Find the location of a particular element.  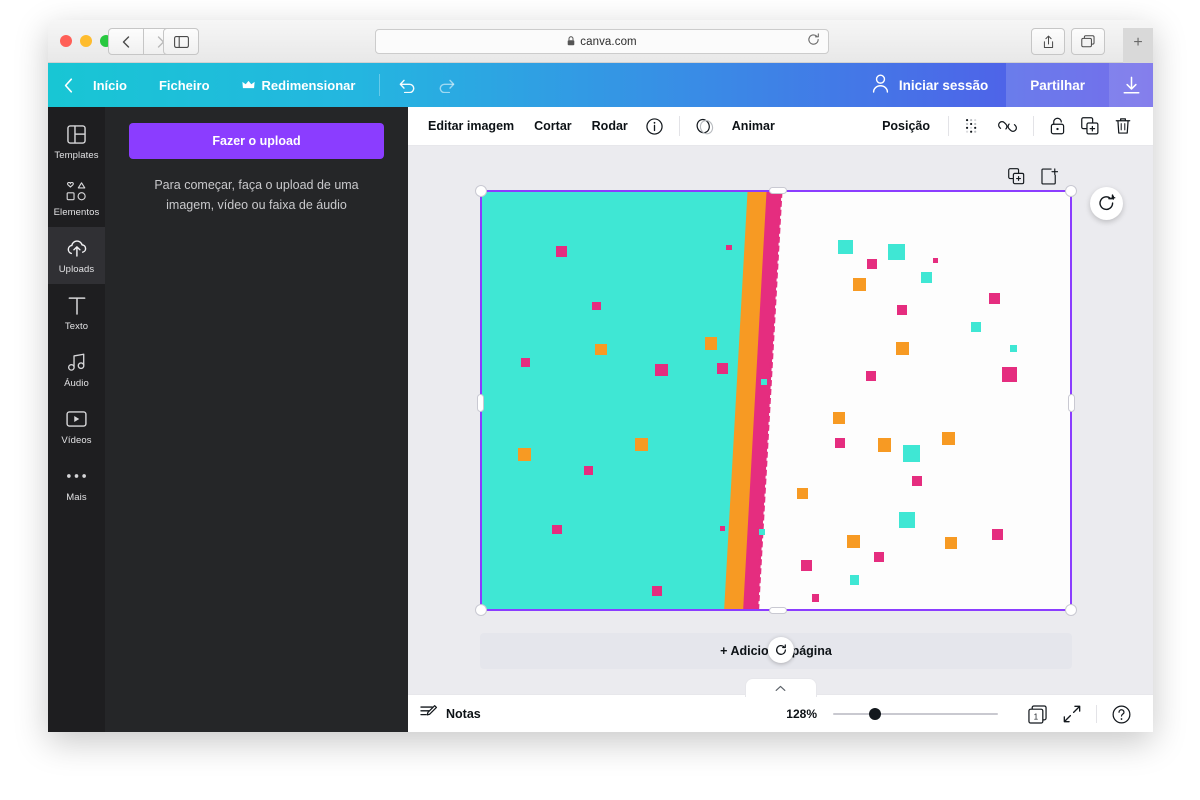

minimize-window-button is located at coordinates (86, 41).